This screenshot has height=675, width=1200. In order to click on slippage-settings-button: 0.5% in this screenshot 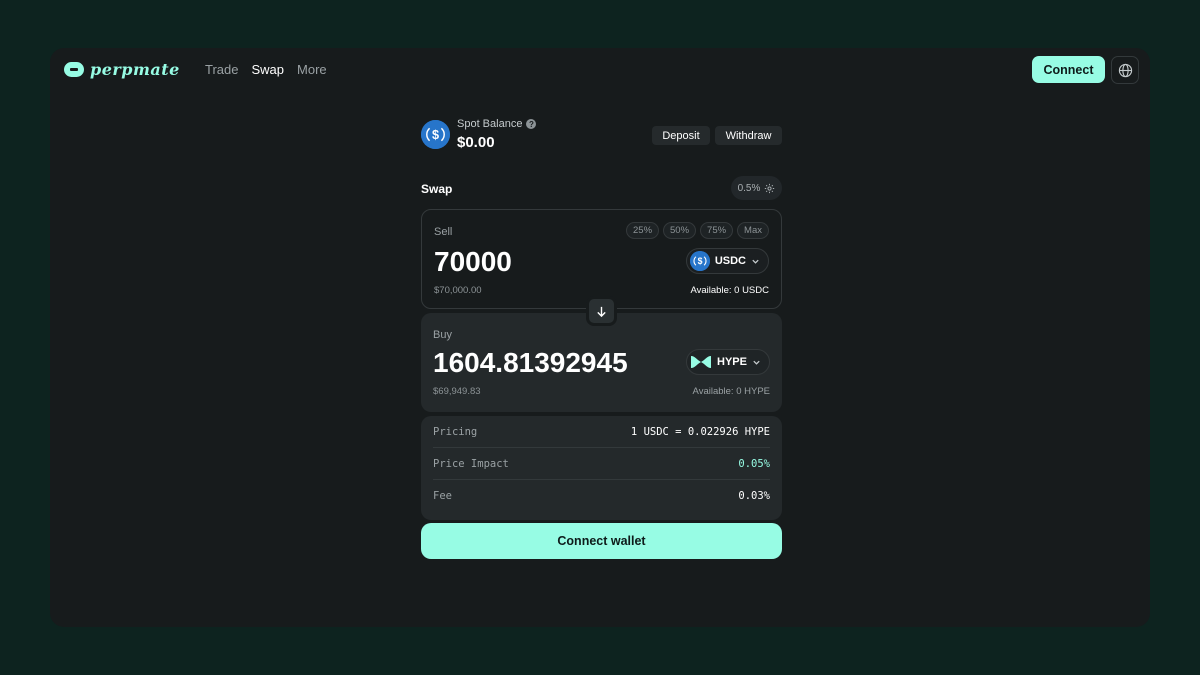, I will do `click(756, 188)`.